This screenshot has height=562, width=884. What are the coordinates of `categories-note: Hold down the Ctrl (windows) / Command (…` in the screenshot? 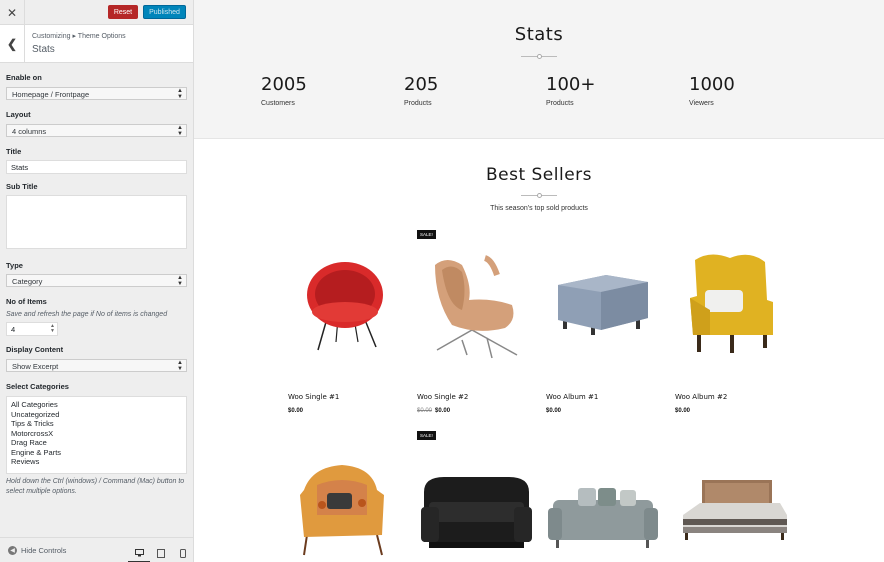 It's located at (95, 486).